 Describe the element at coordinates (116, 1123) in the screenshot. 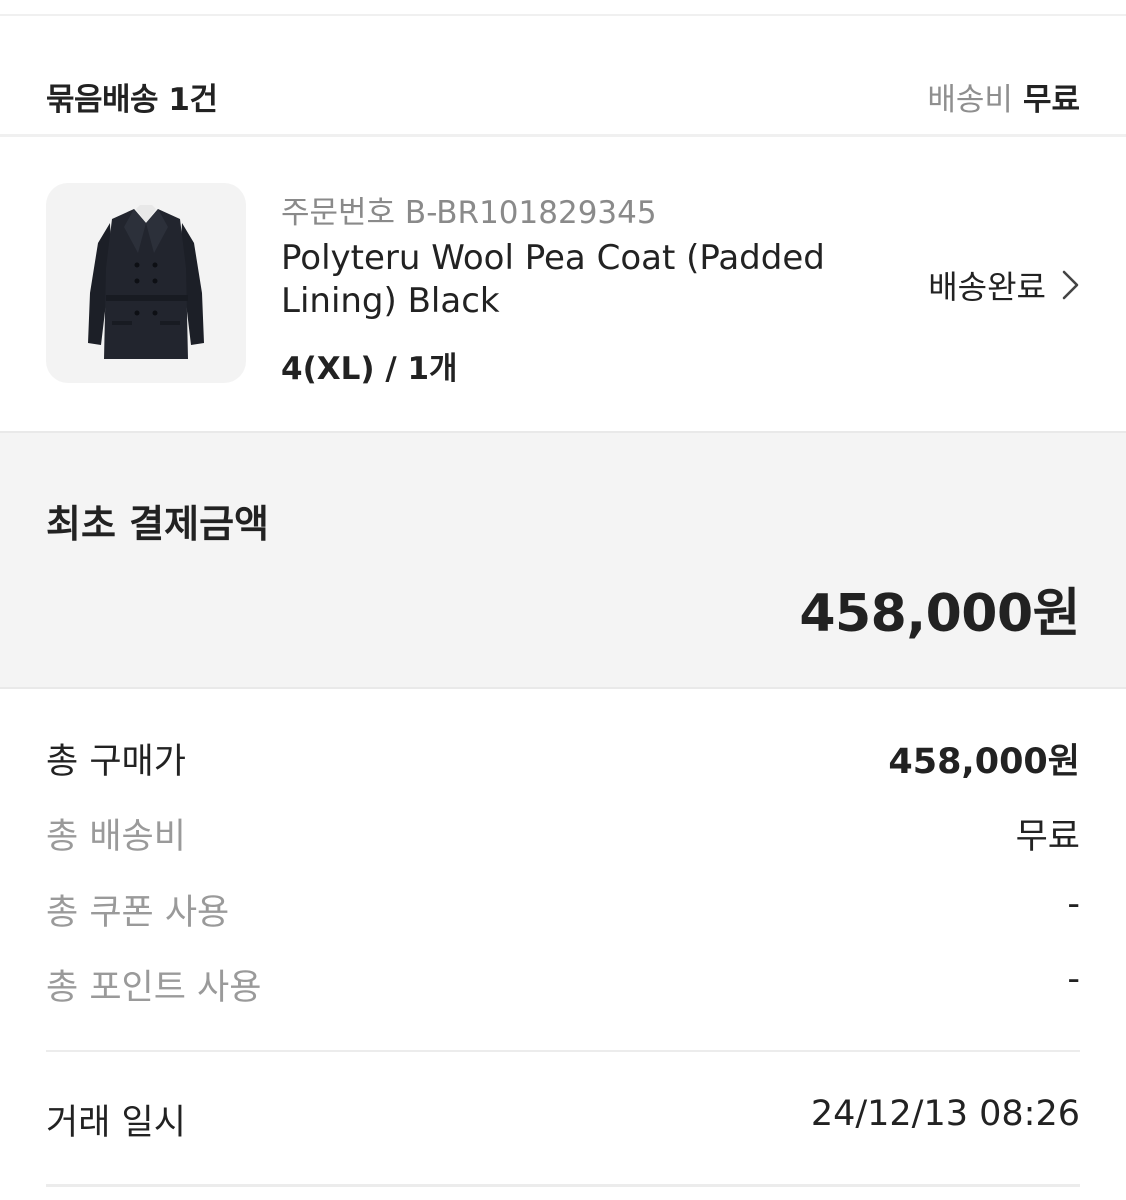

I see `transaction-label: 거래 일시` at that location.